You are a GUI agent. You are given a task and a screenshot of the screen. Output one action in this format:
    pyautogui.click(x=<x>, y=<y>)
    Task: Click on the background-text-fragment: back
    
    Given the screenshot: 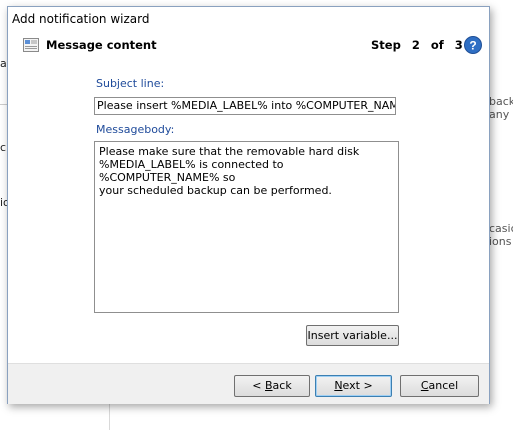 What is the action you would take?
    pyautogui.click(x=501, y=101)
    